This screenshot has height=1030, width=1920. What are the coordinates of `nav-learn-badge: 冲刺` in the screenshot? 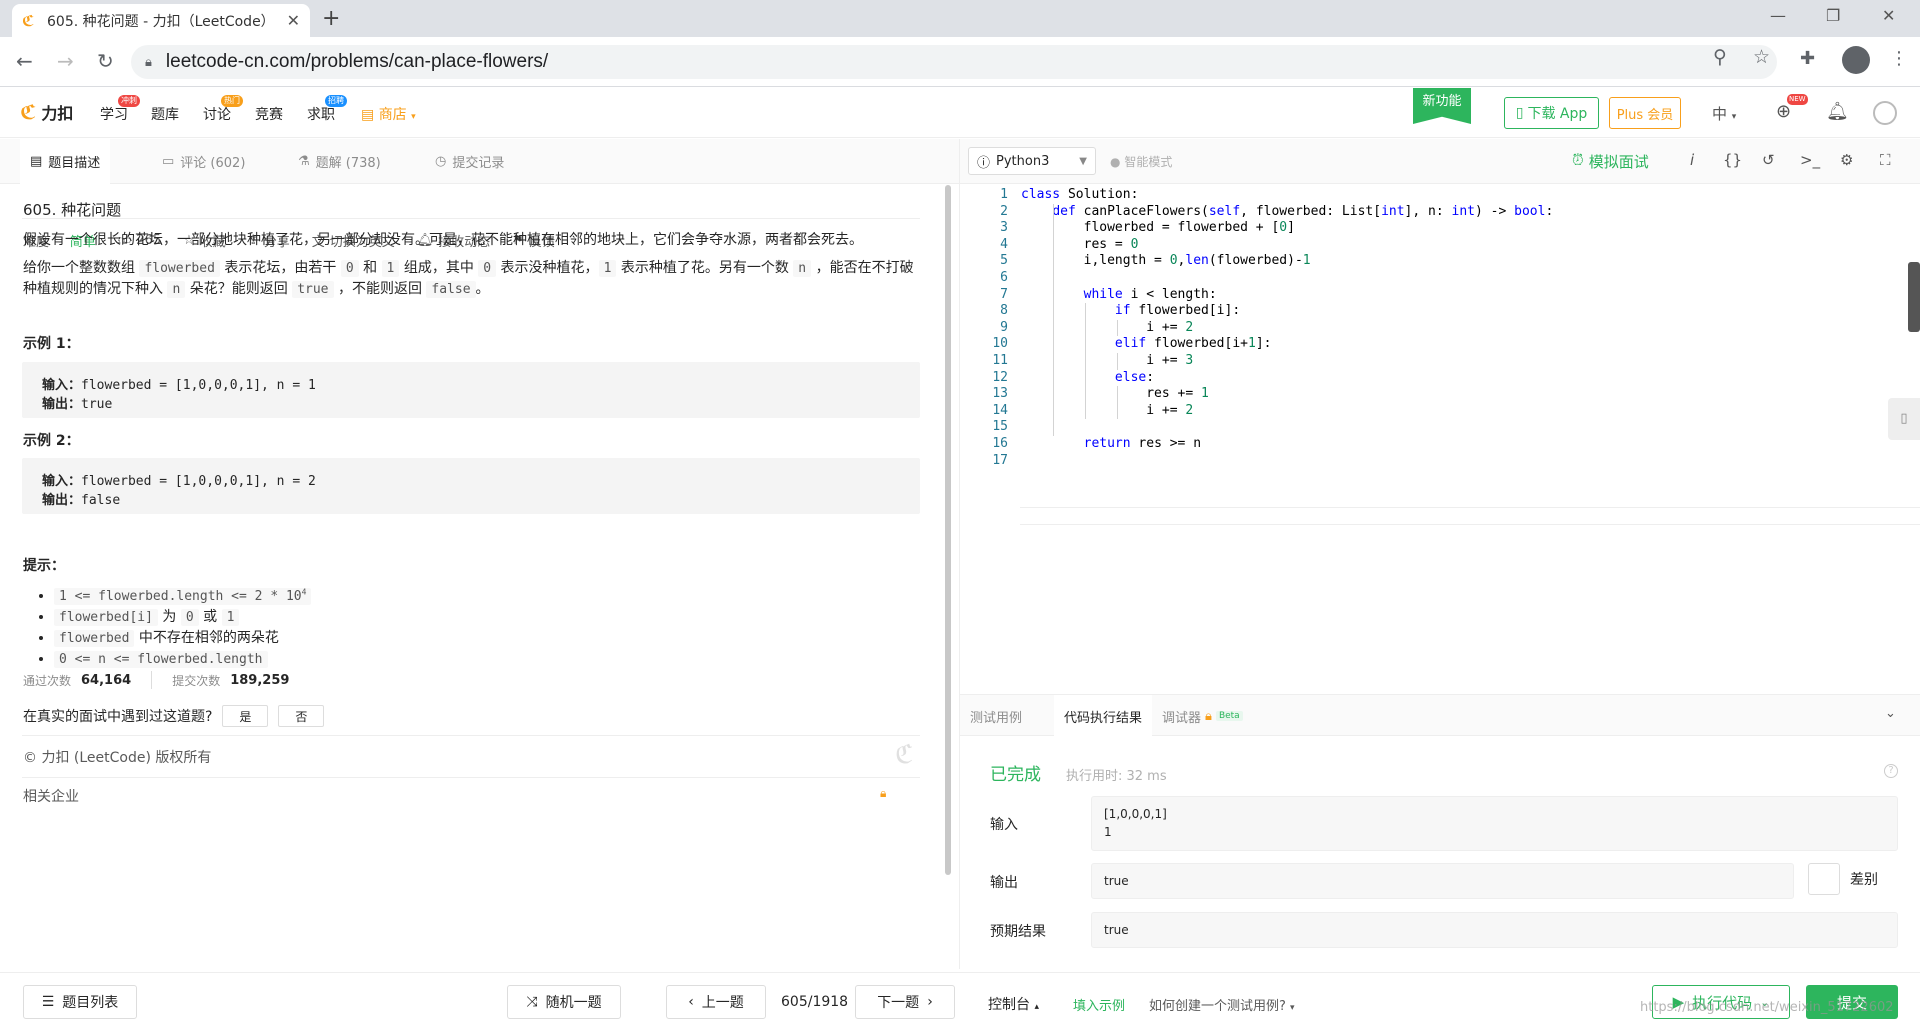 It's located at (129, 101).